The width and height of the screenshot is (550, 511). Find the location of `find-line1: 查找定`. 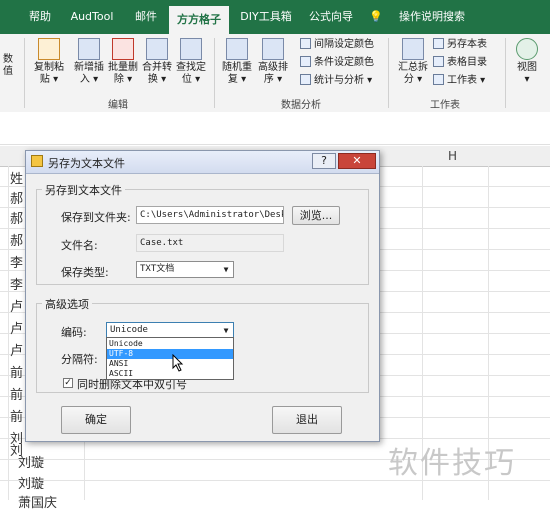

find-line1: 查找定 is located at coordinates (191, 67).